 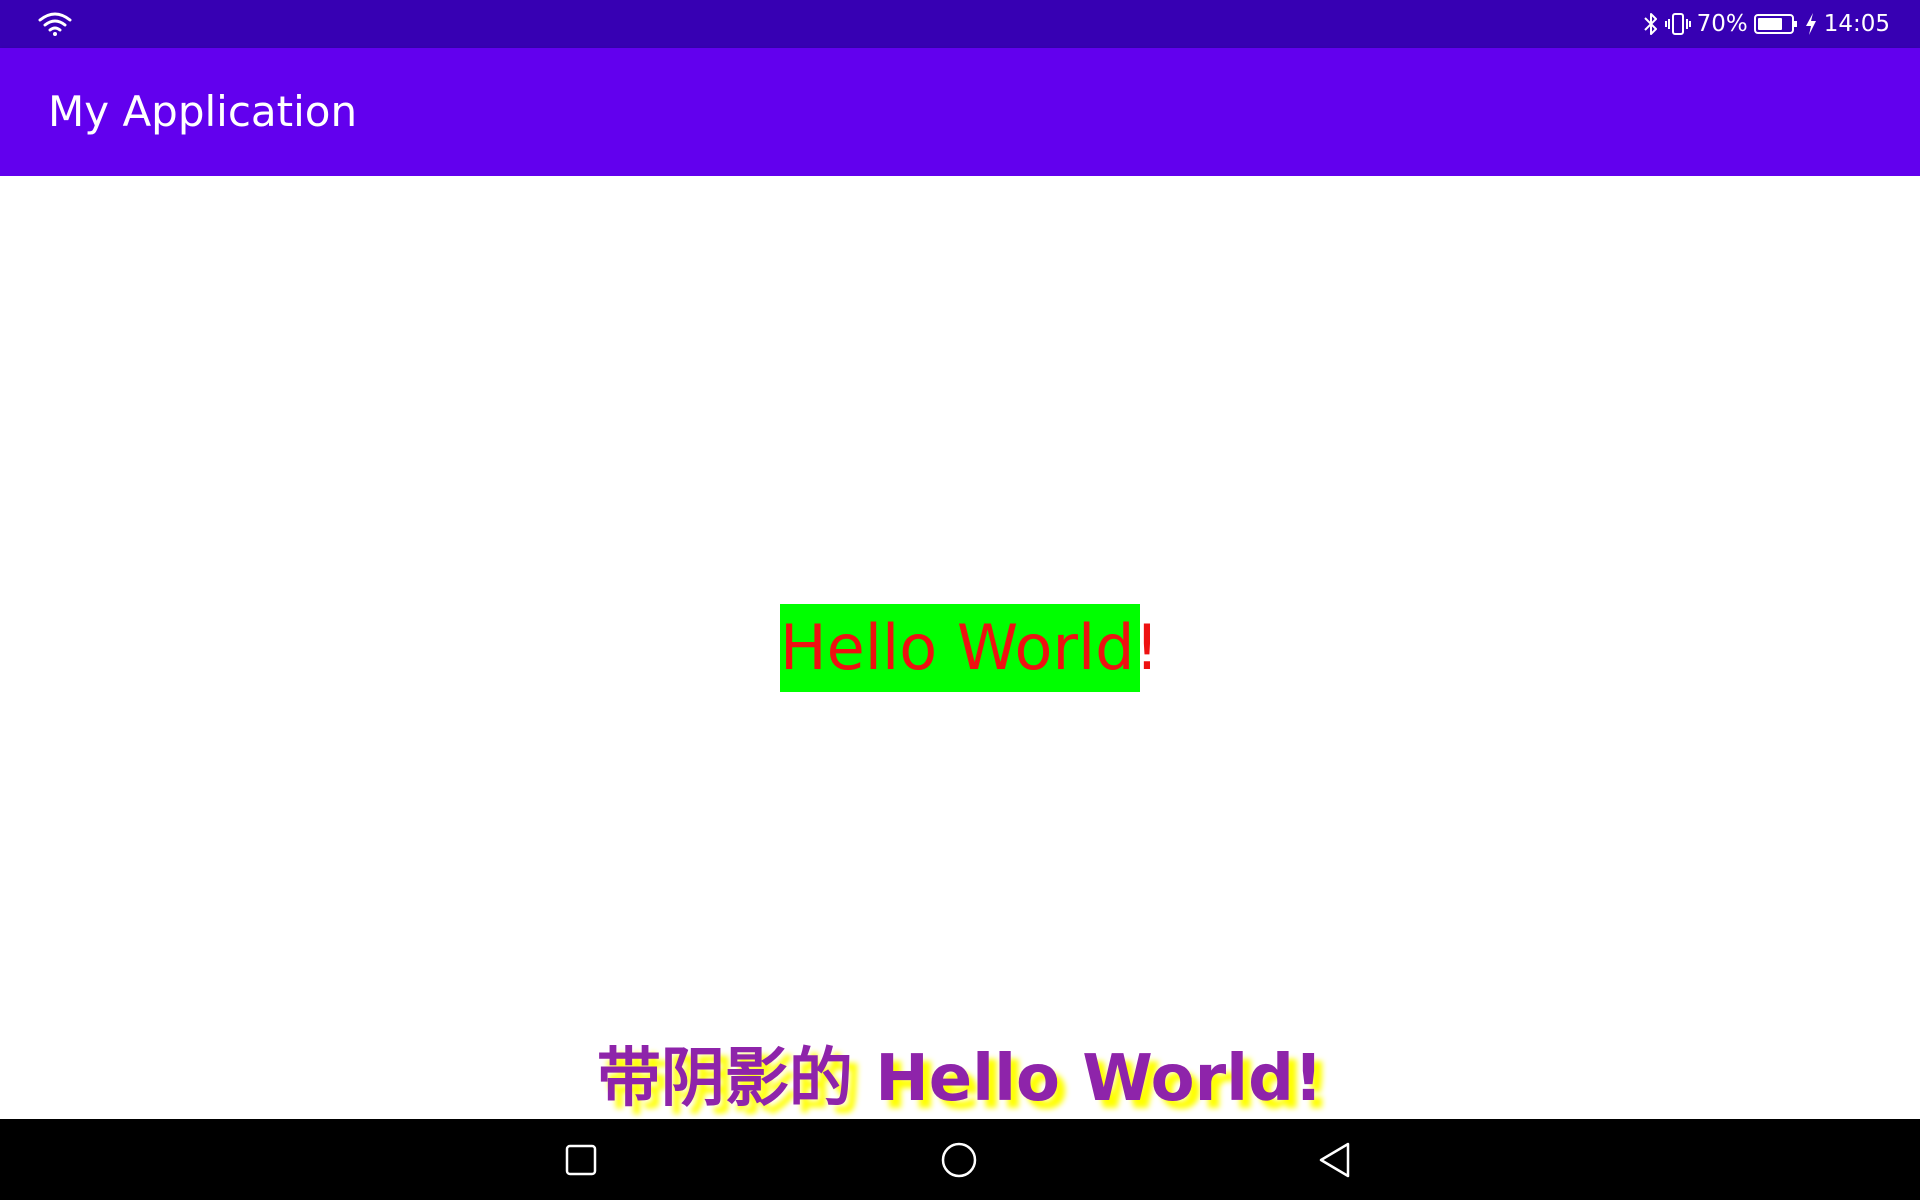 I want to click on shadow-hello-text: 带阴影的 Hello World!, so click(x=960, y=1079).